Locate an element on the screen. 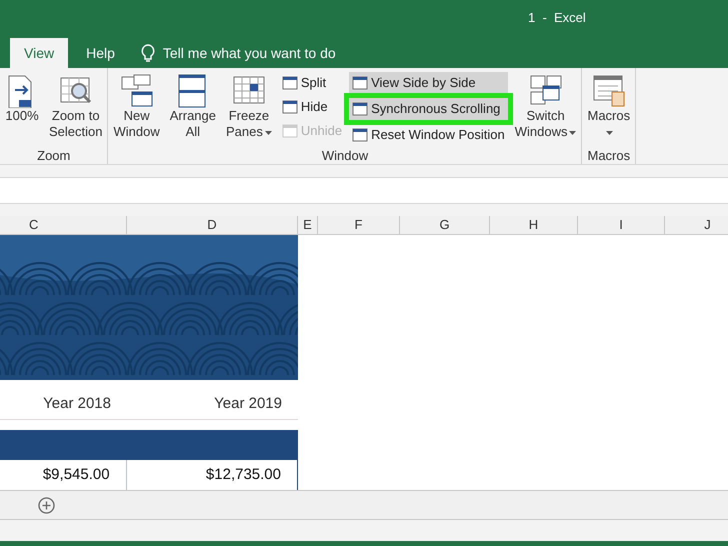 This screenshot has width=728, height=546. ribbon-tab: View is located at coordinates (39, 53).